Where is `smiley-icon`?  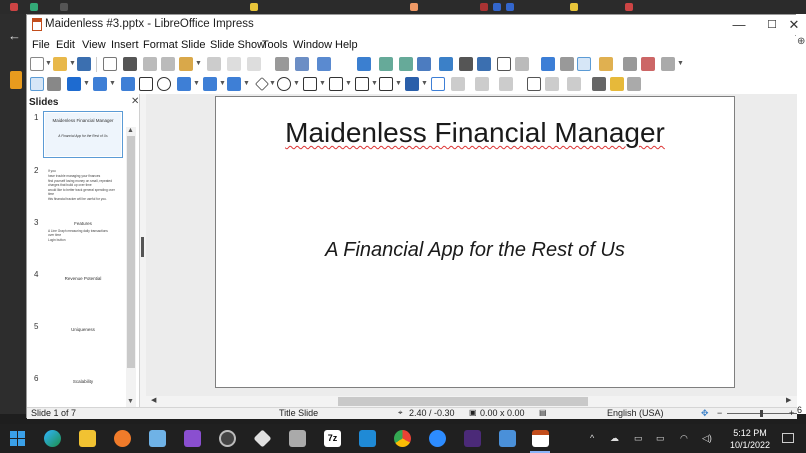
smiley-icon is located at coordinates (284, 84).